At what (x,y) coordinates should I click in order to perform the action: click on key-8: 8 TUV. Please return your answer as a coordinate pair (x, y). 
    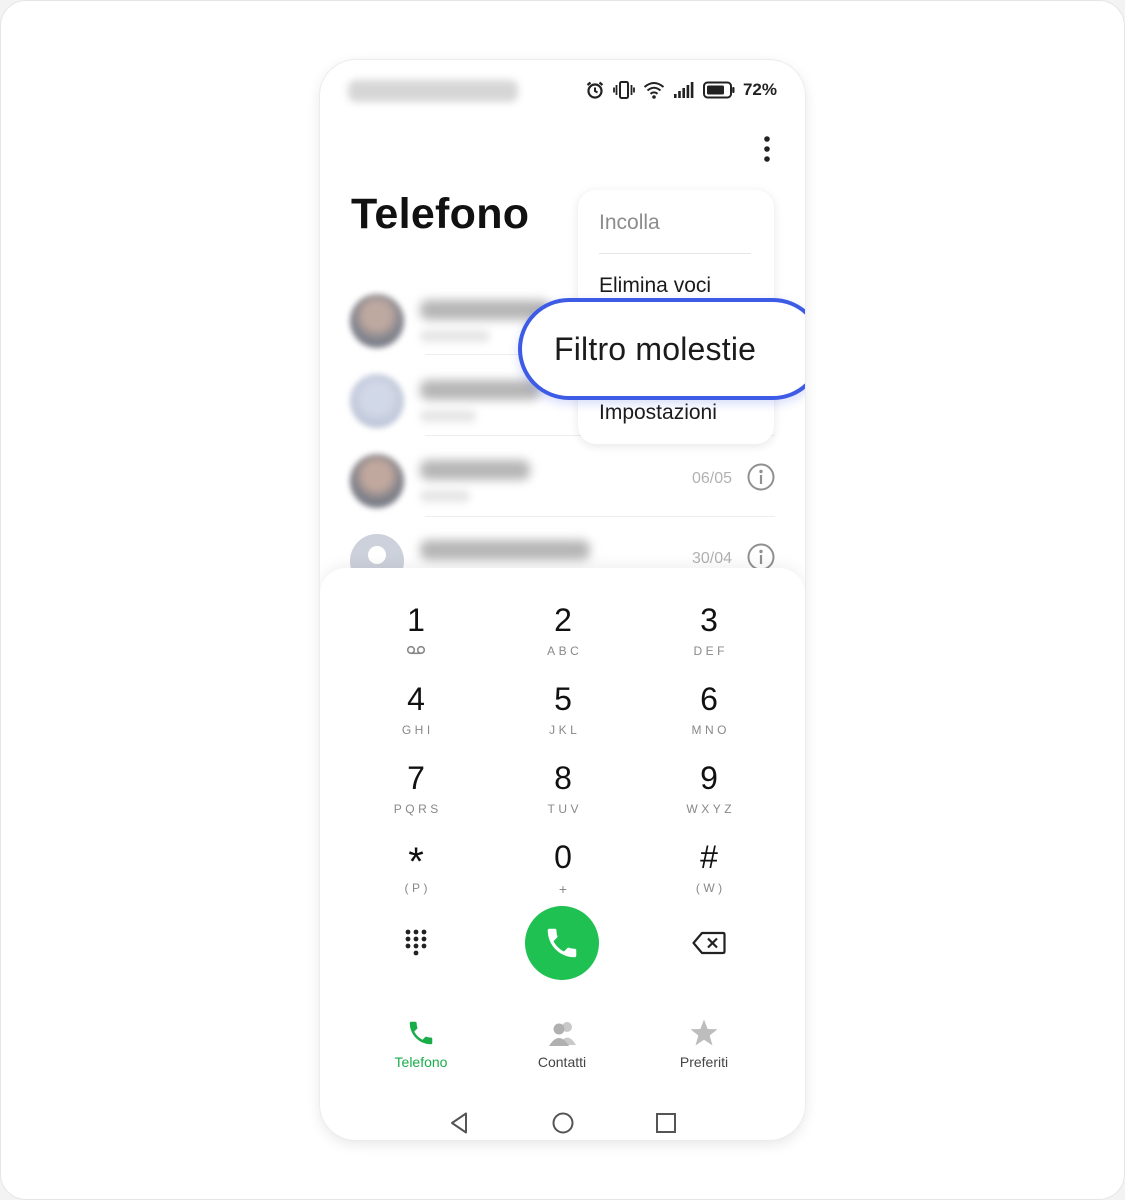
    Looking at the image, I should click on (563, 796).